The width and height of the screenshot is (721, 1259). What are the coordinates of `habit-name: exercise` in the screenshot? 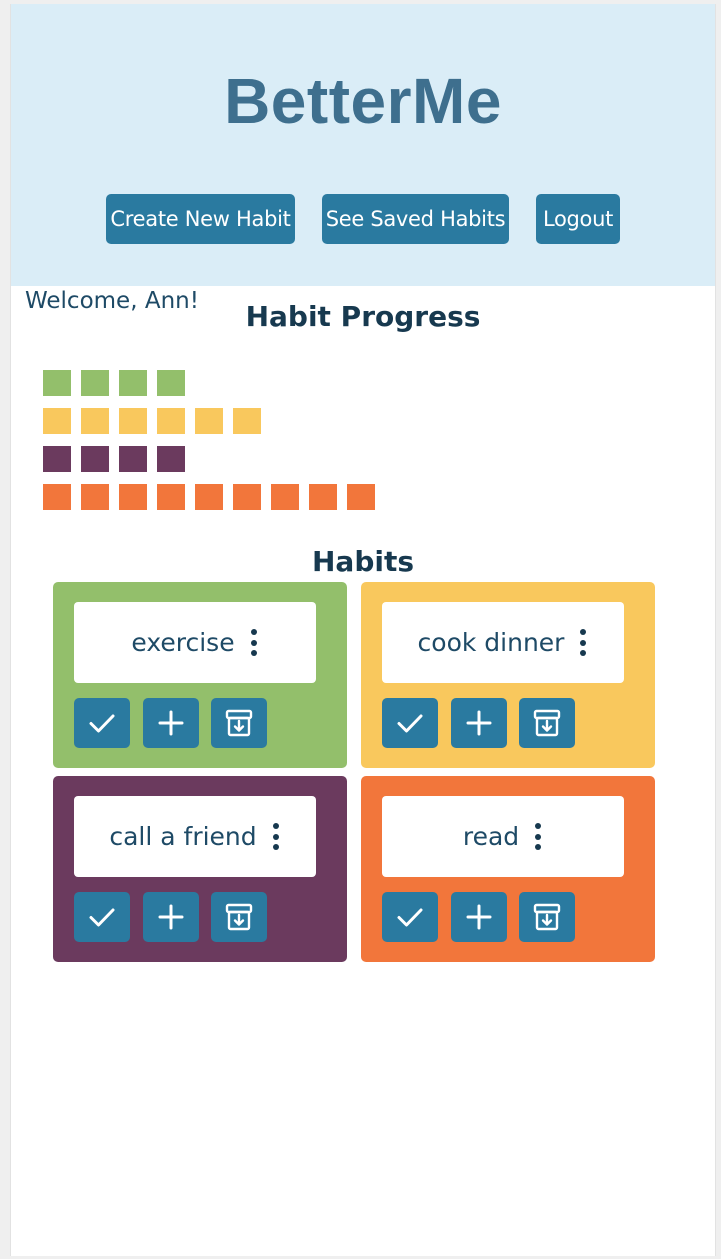 It's located at (183, 642).